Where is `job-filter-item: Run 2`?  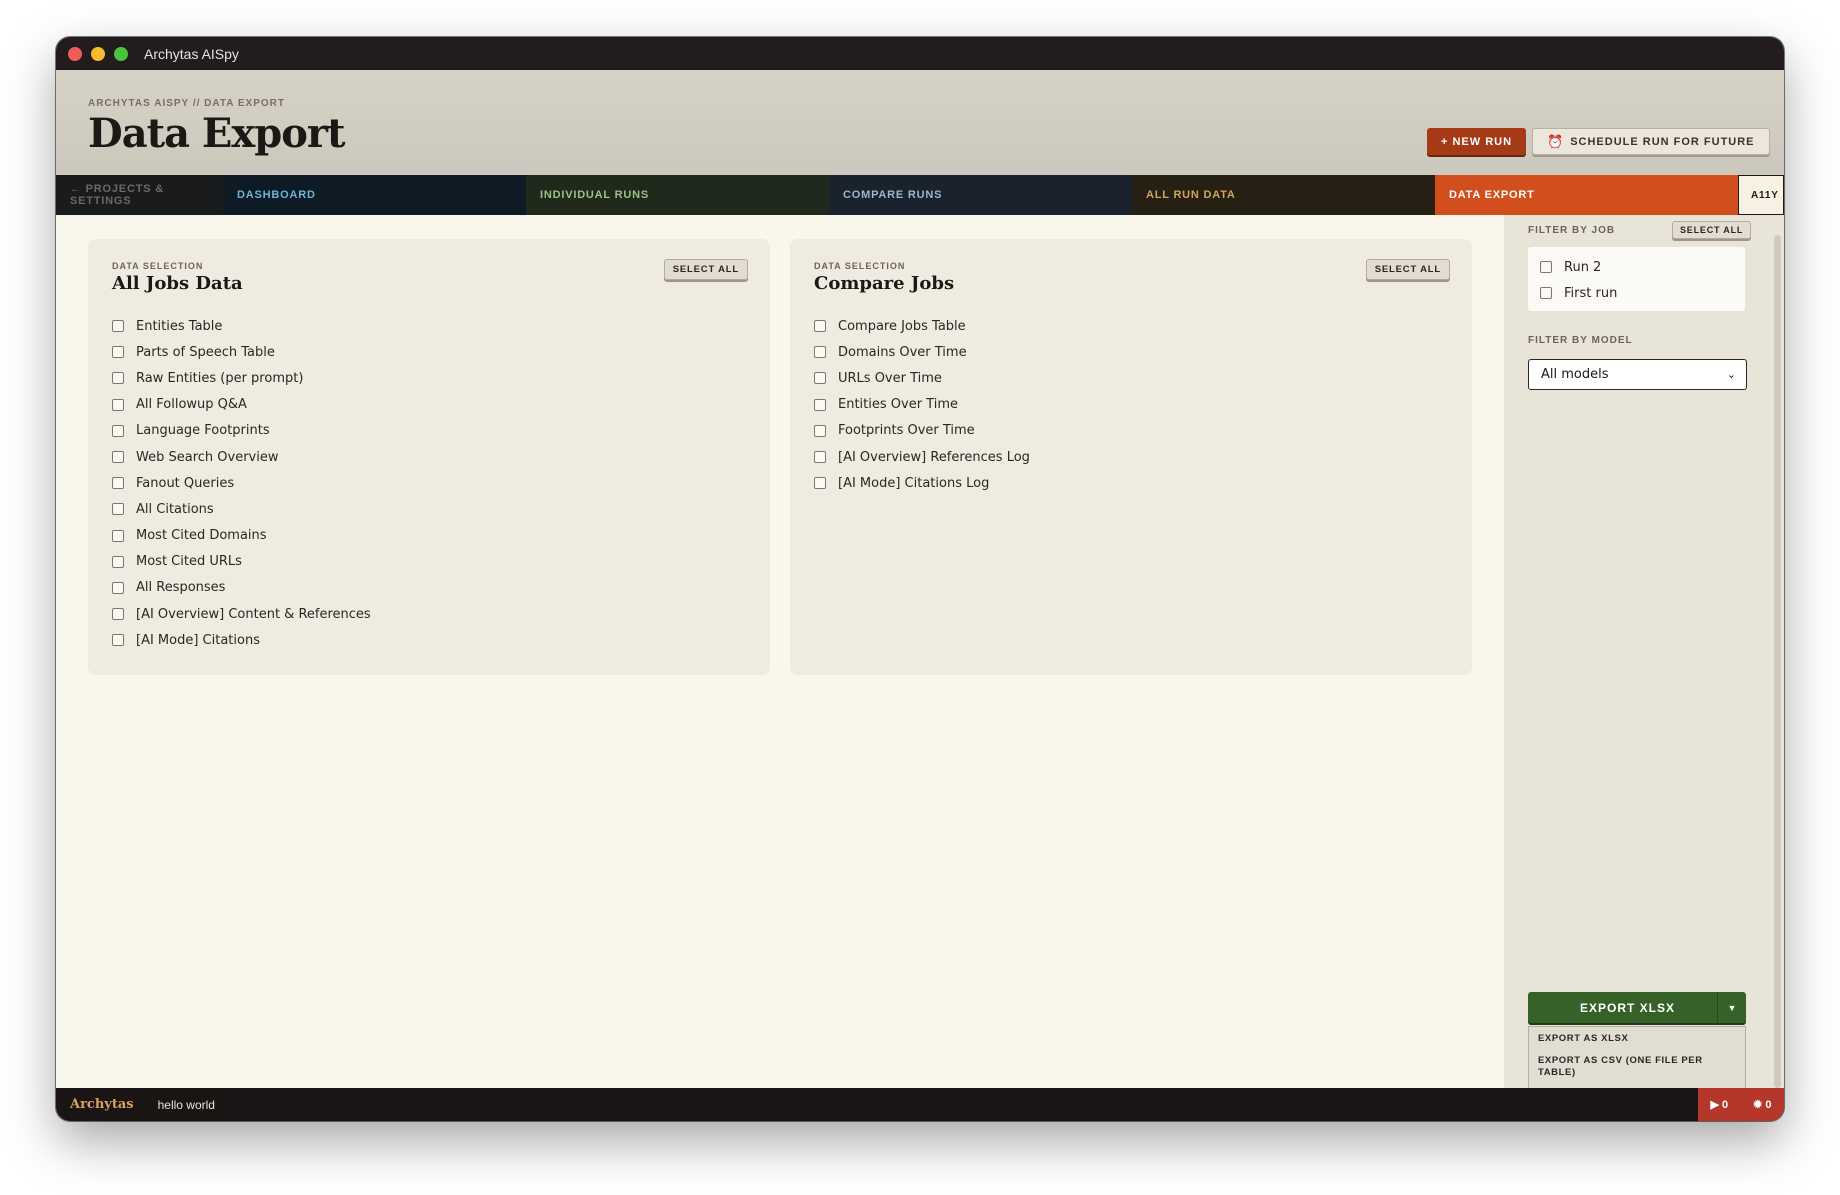
job-filter-item: Run 2 is located at coordinates (1570, 267).